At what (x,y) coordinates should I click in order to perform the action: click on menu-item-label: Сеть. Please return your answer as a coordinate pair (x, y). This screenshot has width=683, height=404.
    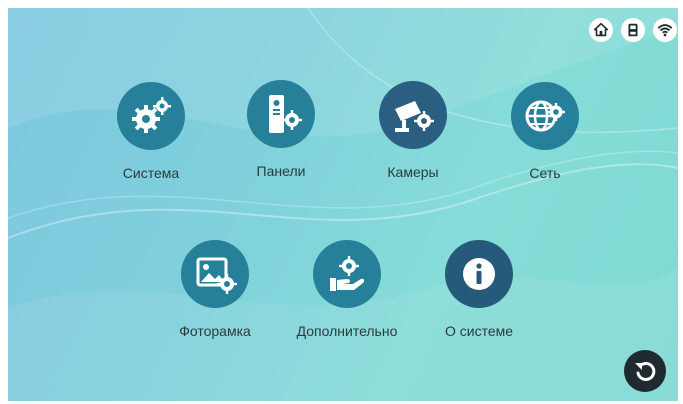
    Looking at the image, I should click on (545, 173).